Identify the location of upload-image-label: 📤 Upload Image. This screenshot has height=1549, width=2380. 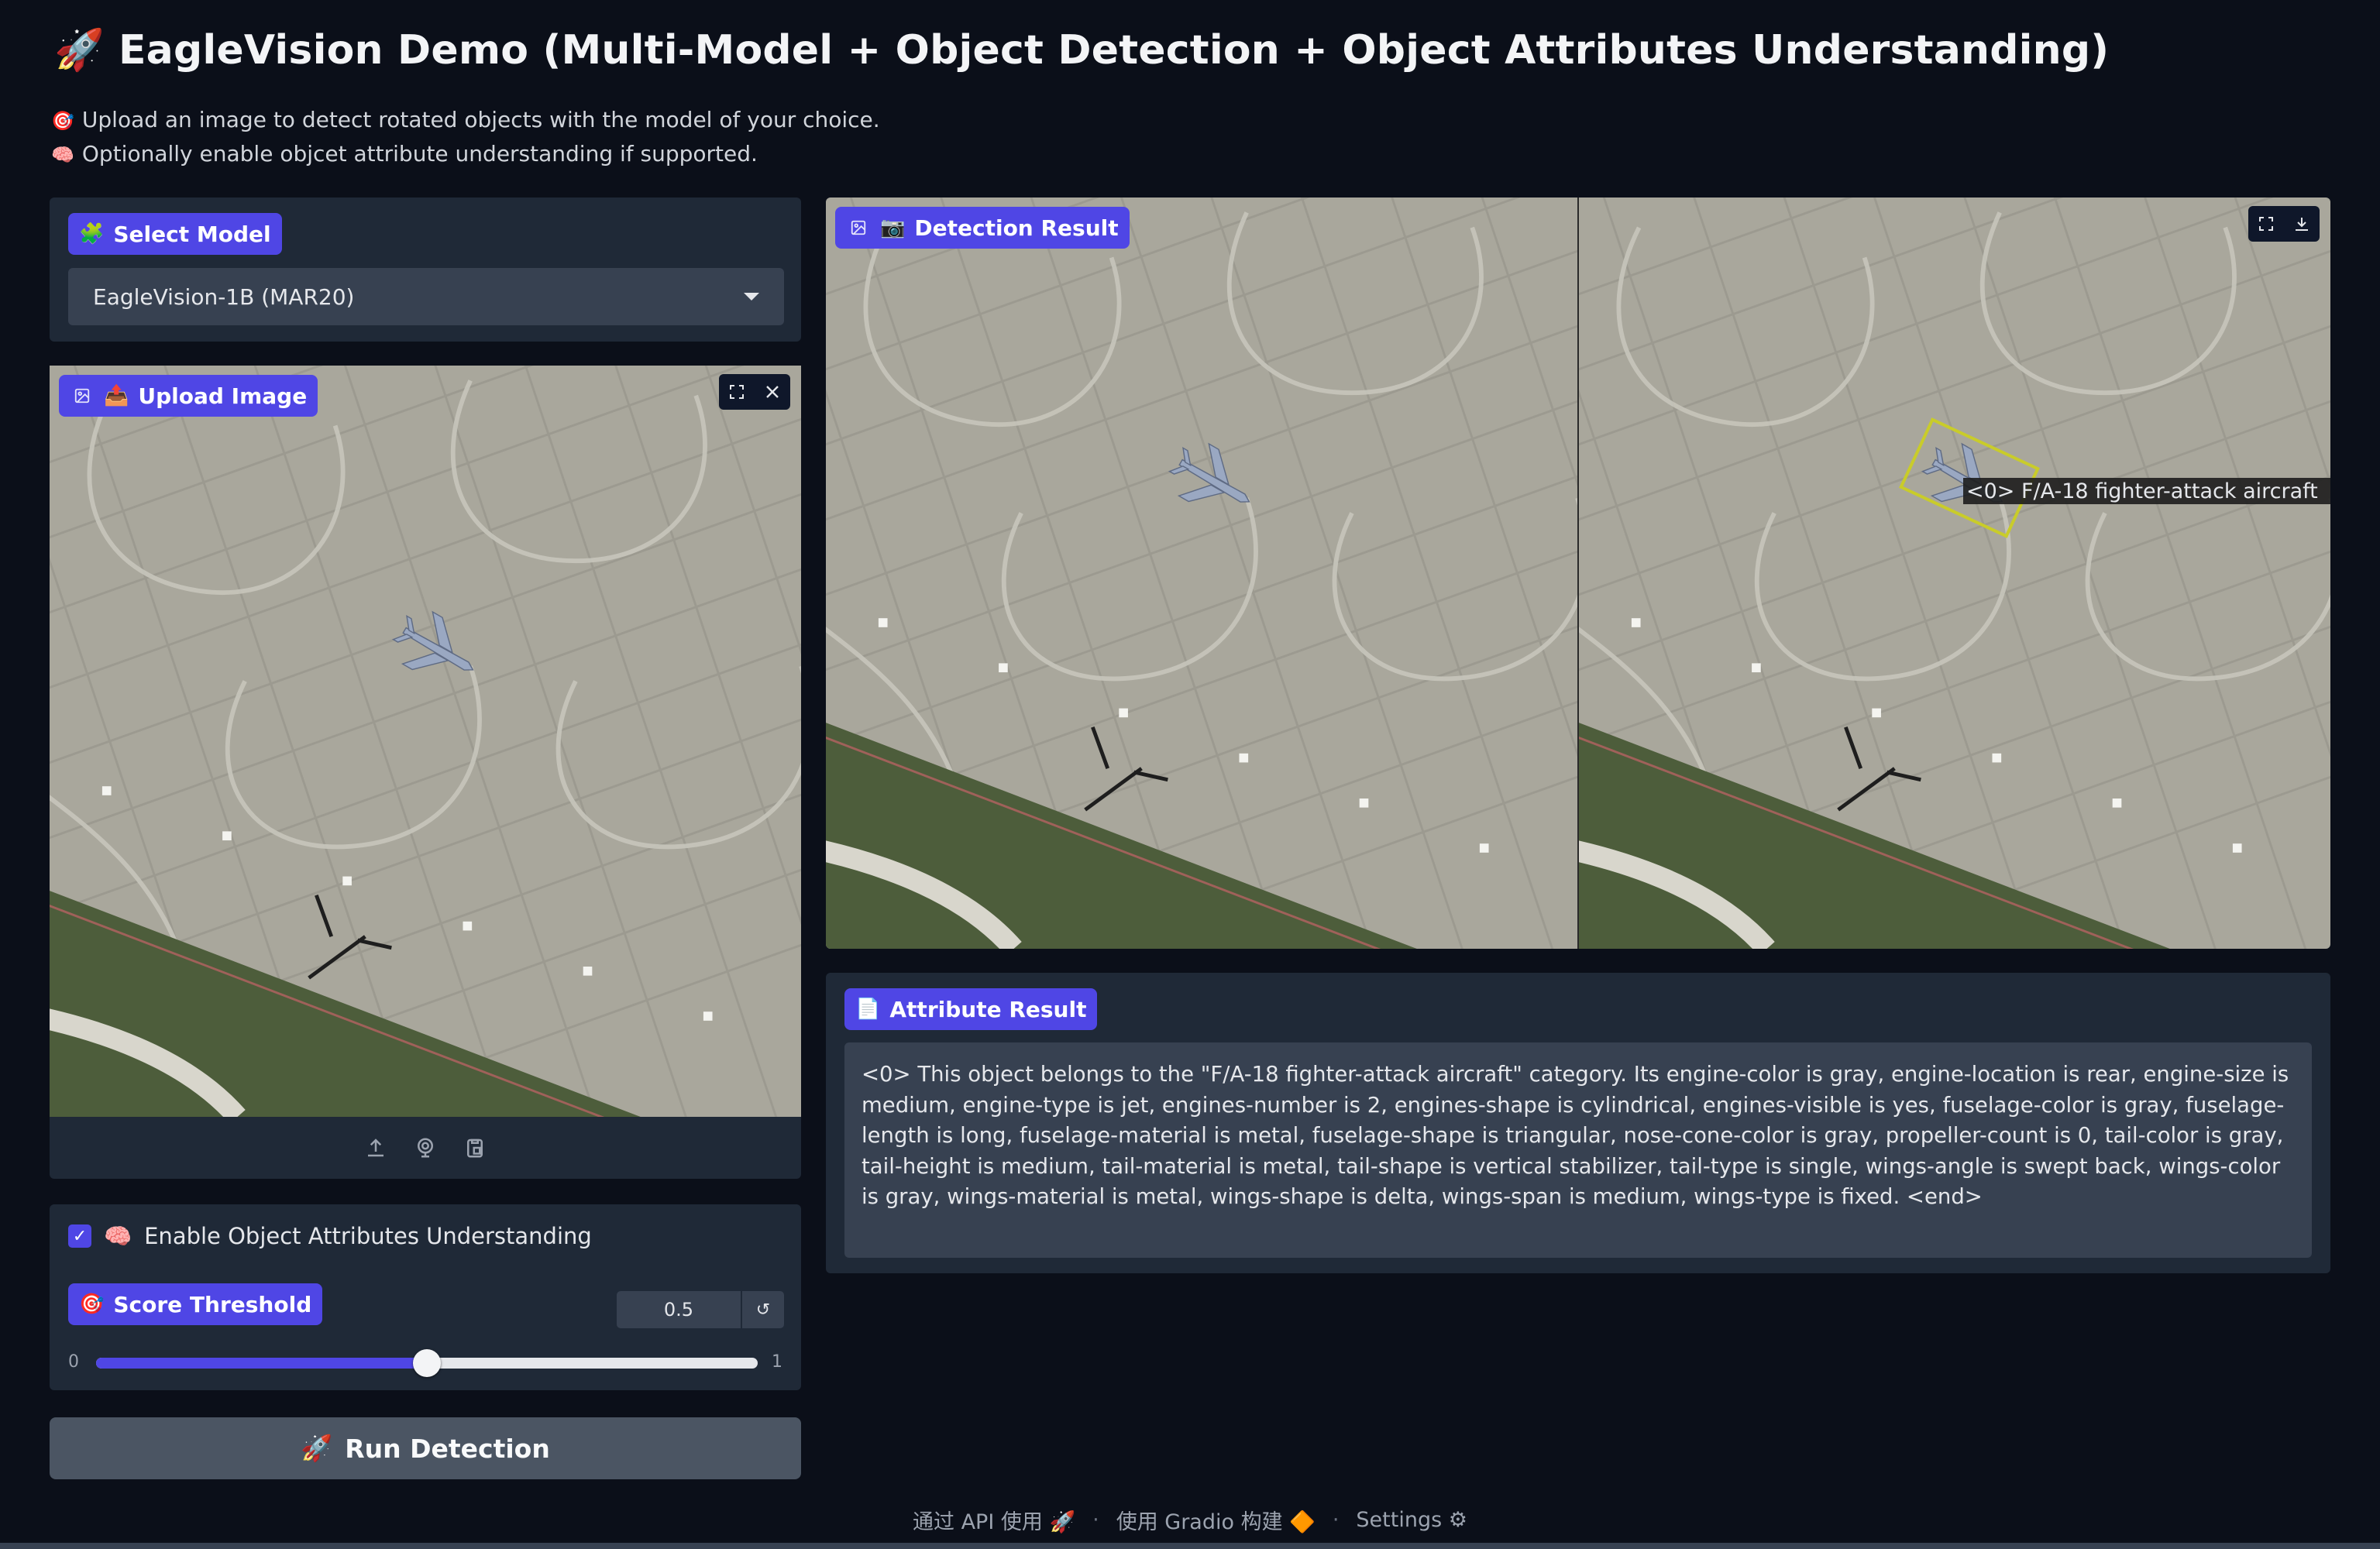
(189, 396).